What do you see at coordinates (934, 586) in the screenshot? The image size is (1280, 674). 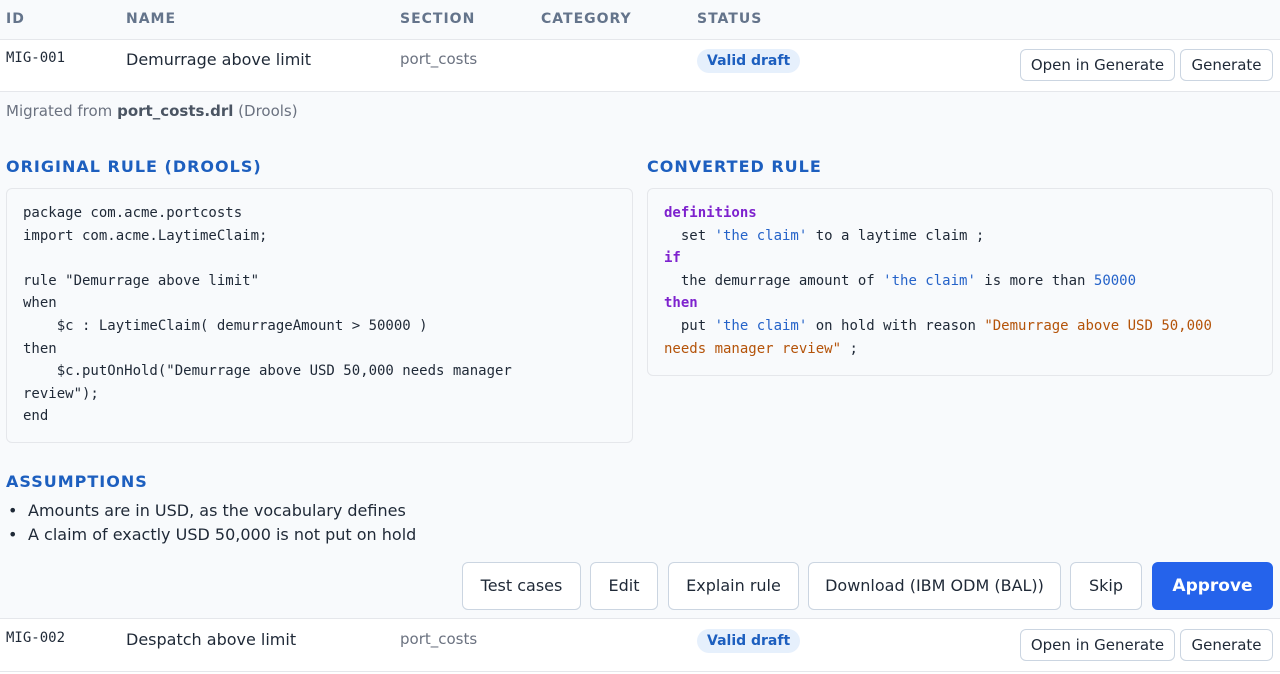 I see `download-button: Download (IBM ODM (BAL))` at bounding box center [934, 586].